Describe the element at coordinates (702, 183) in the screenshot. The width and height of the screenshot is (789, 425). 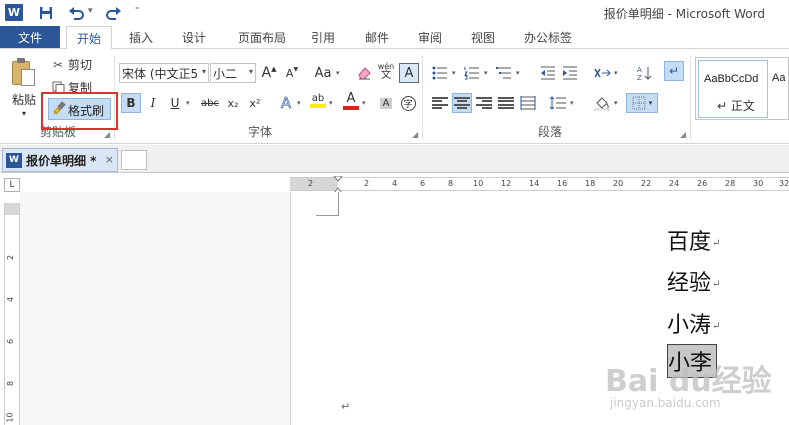
I see `ruler-number: 26` at that location.